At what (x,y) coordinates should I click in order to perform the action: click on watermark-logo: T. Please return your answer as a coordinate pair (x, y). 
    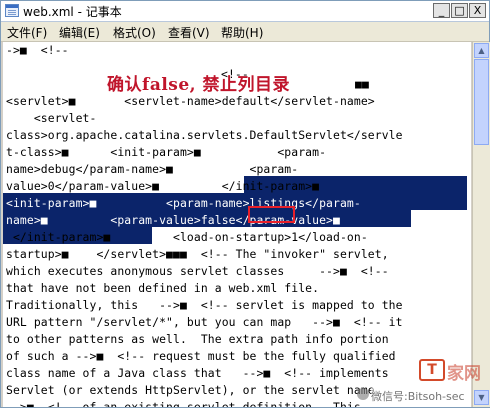
    Looking at the image, I should click on (432, 370).